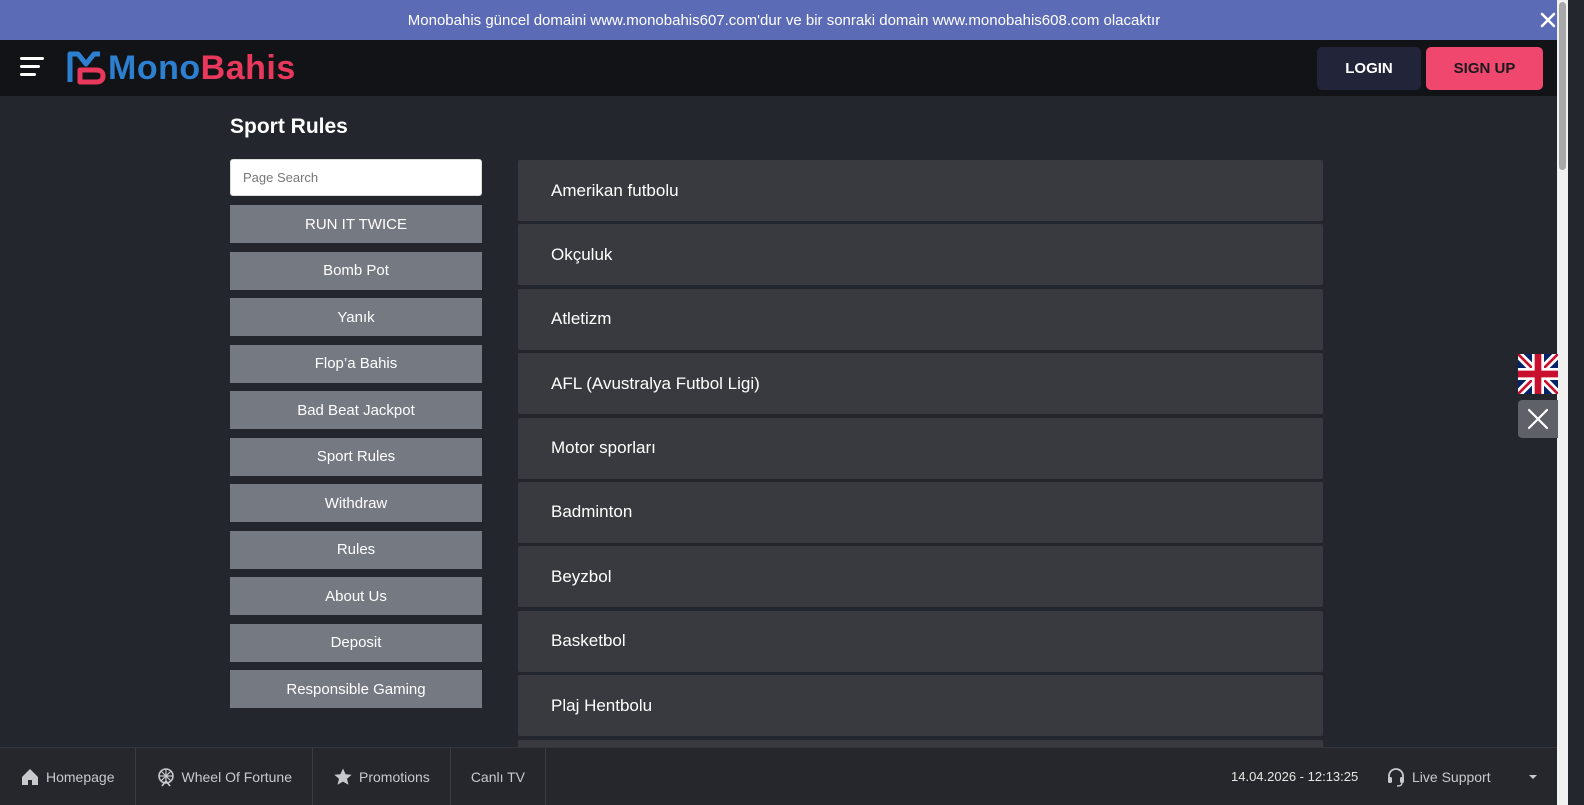  Describe the element at coordinates (356, 410) in the screenshot. I see `menu-item-bad-beat-jackpot: Bad Beat Jackpot` at that location.